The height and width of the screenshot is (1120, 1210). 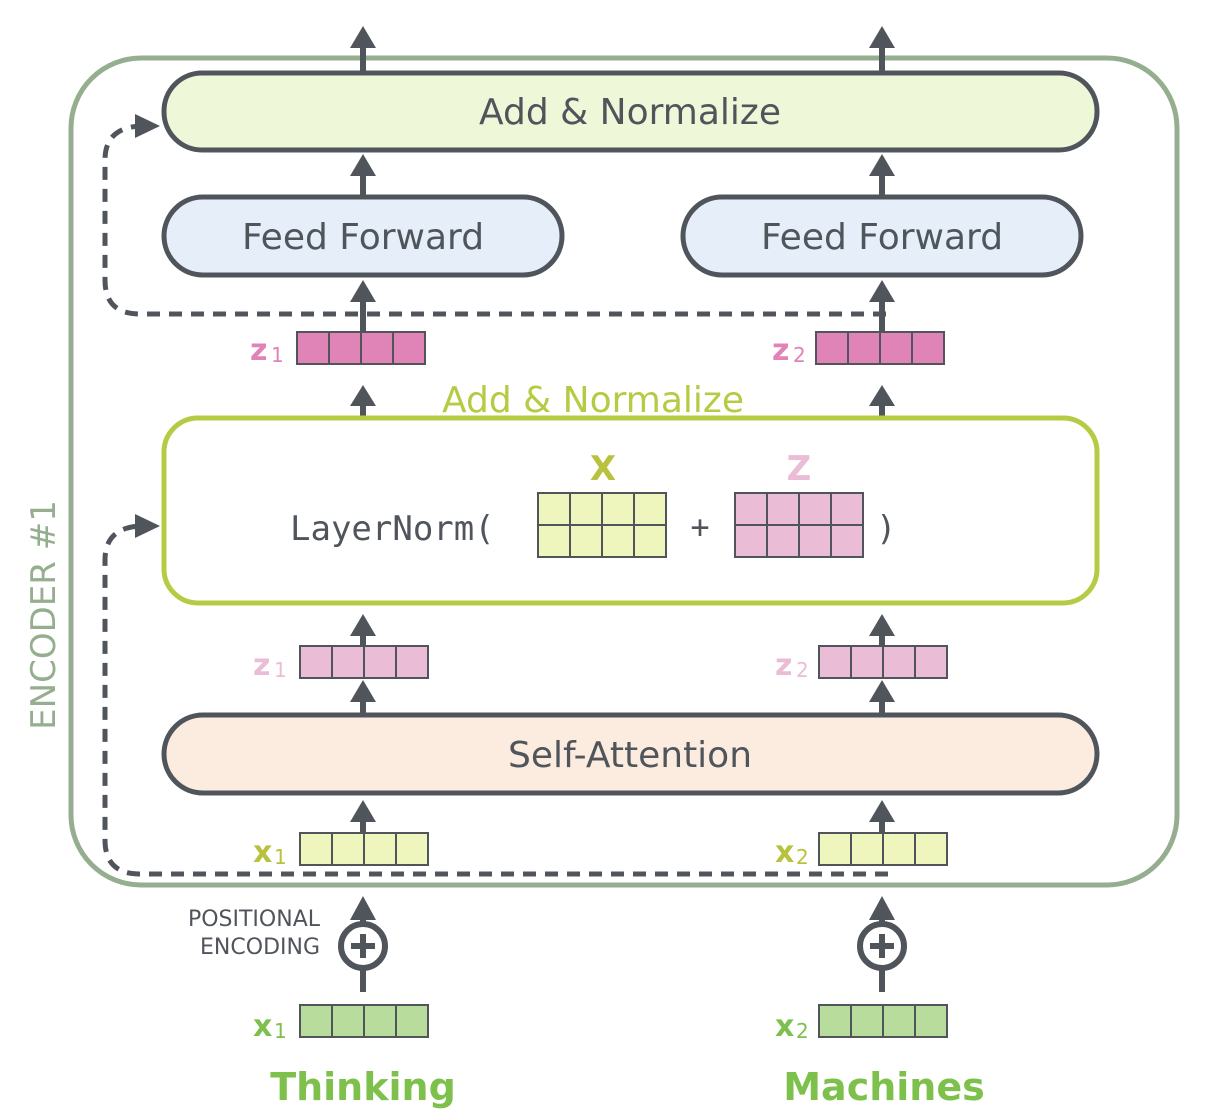 What do you see at coordinates (254, 919) in the screenshot?
I see `positional-encoding-line1: POSITIONAL` at bounding box center [254, 919].